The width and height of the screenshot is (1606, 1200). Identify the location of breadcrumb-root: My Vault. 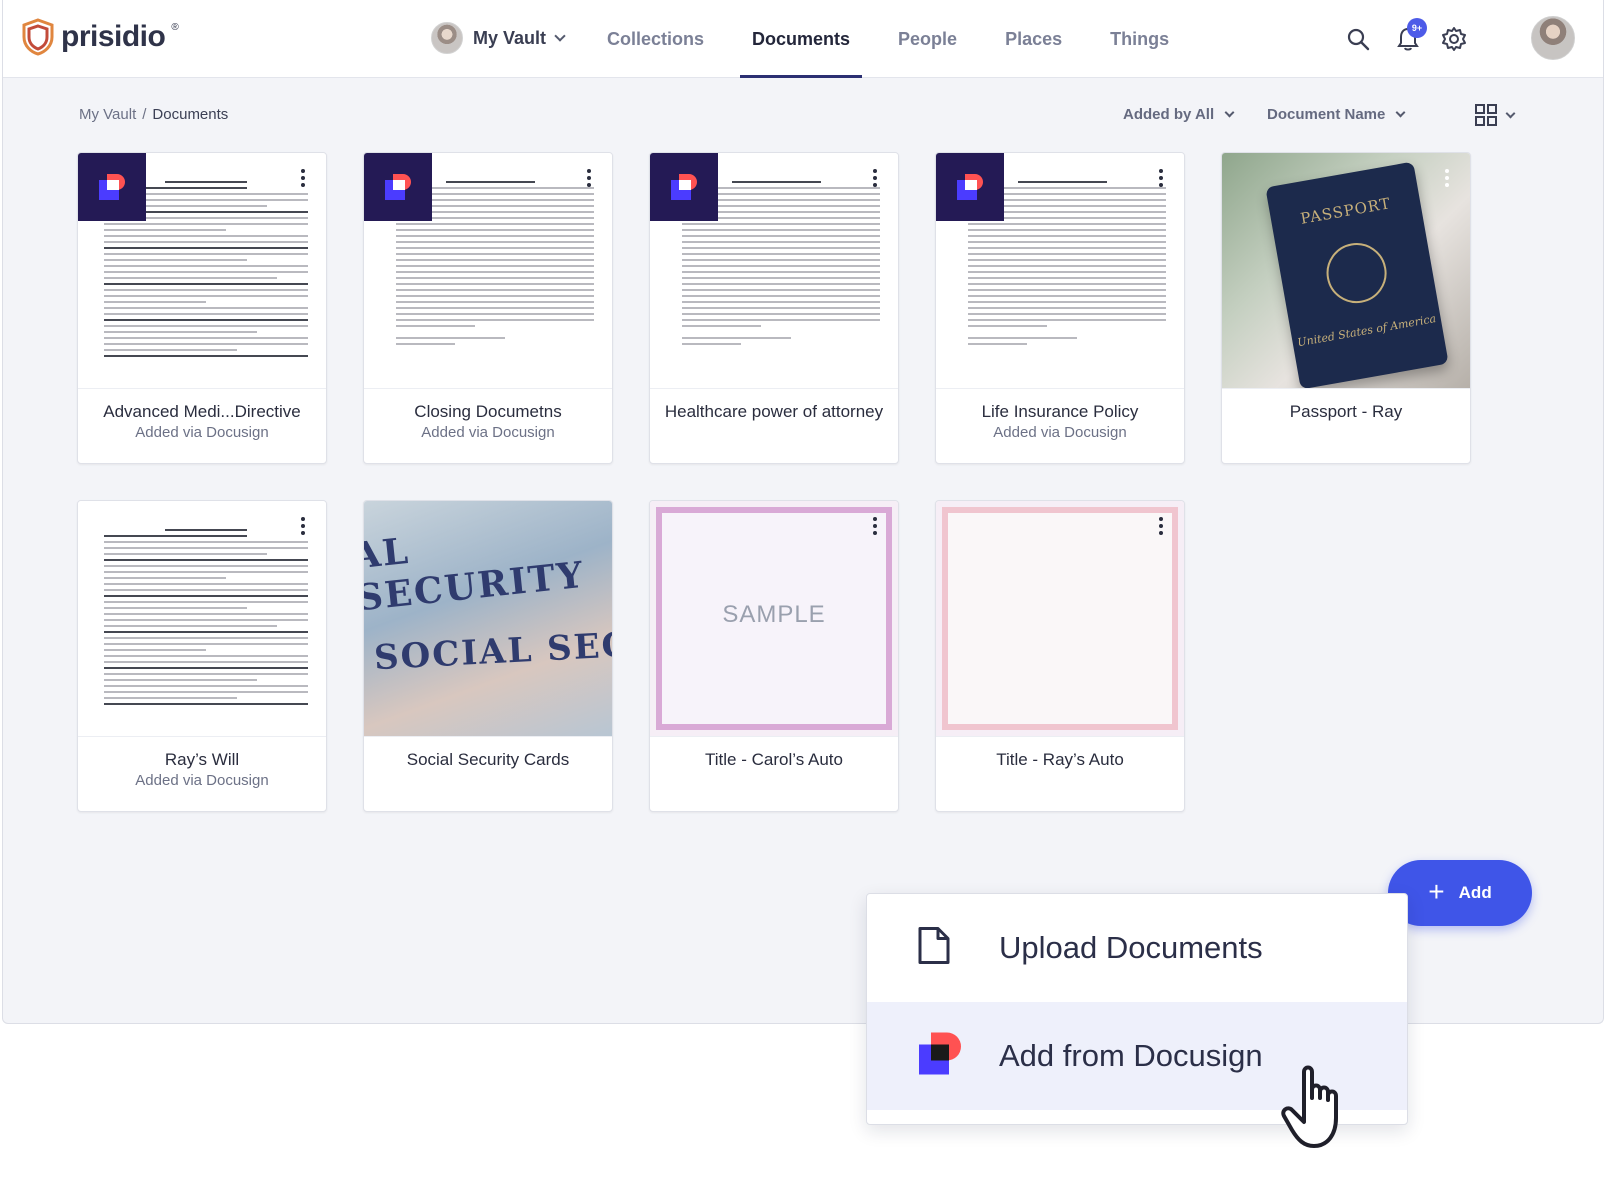
(107, 114).